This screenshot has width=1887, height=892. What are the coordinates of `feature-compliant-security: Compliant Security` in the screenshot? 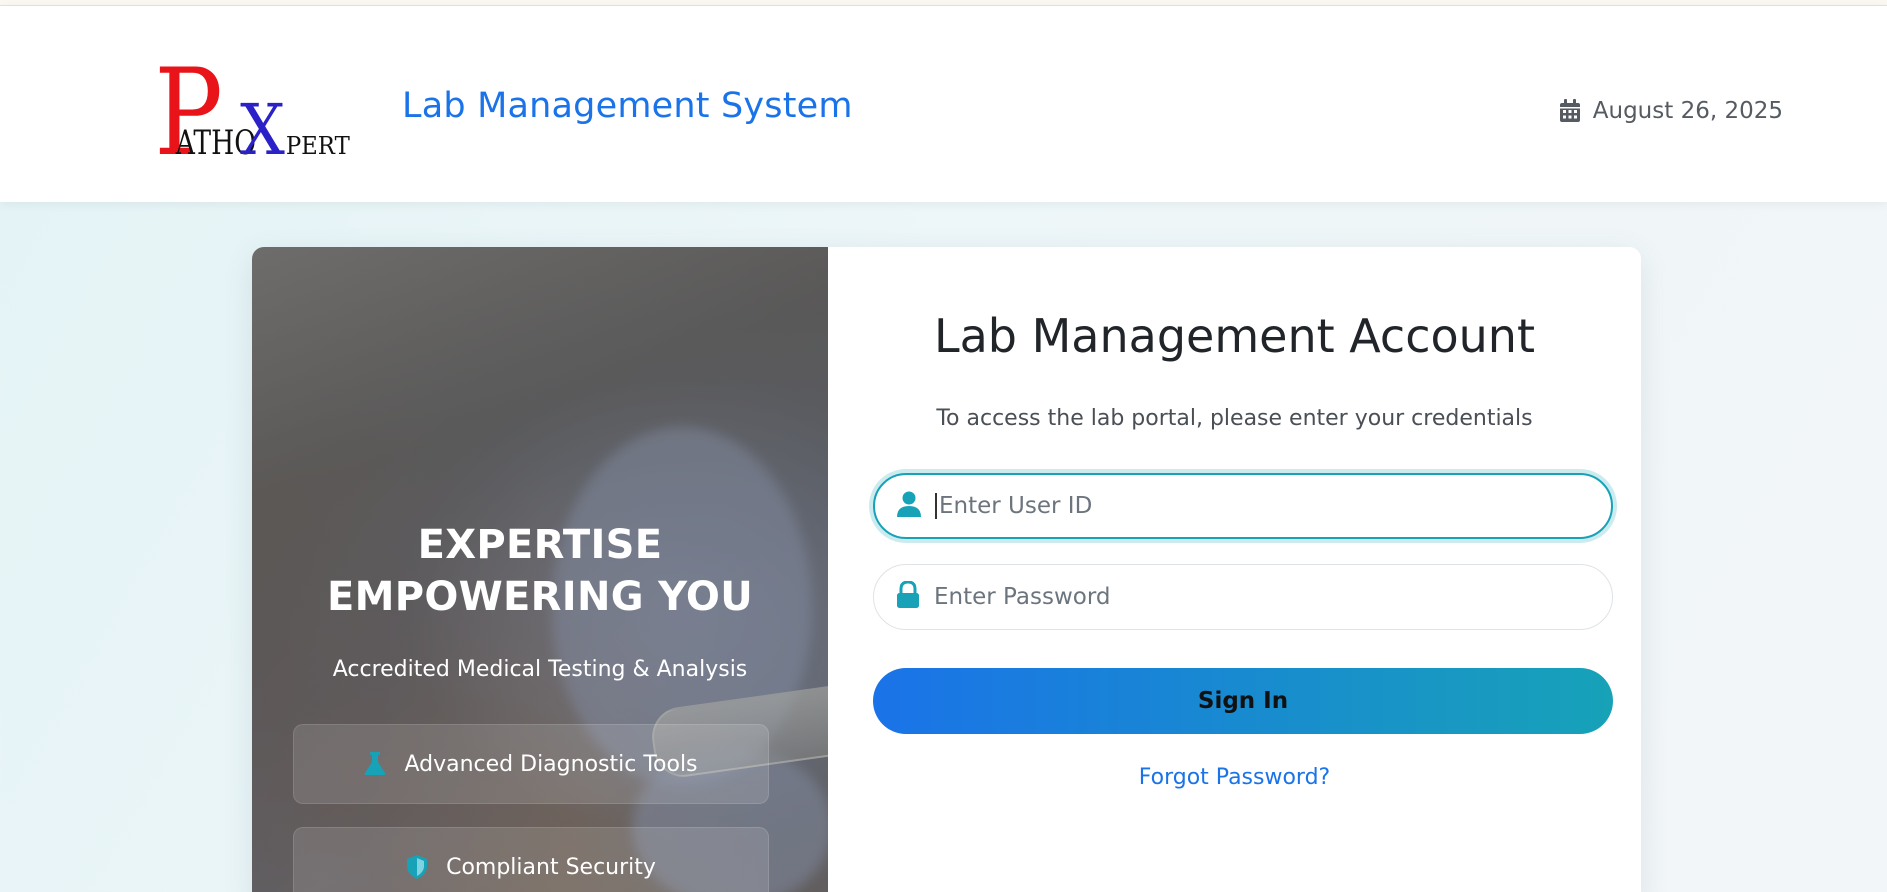 It's located at (531, 859).